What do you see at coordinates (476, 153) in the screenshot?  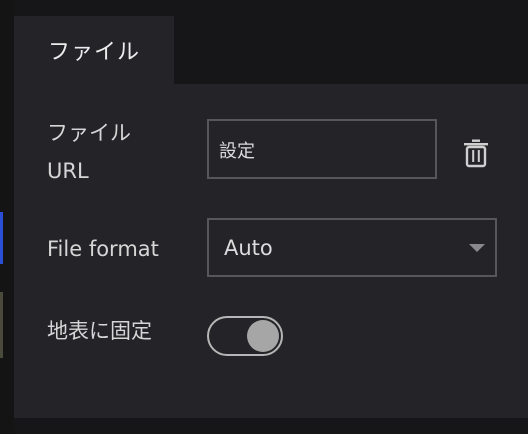 I see `trash-icon` at bounding box center [476, 153].